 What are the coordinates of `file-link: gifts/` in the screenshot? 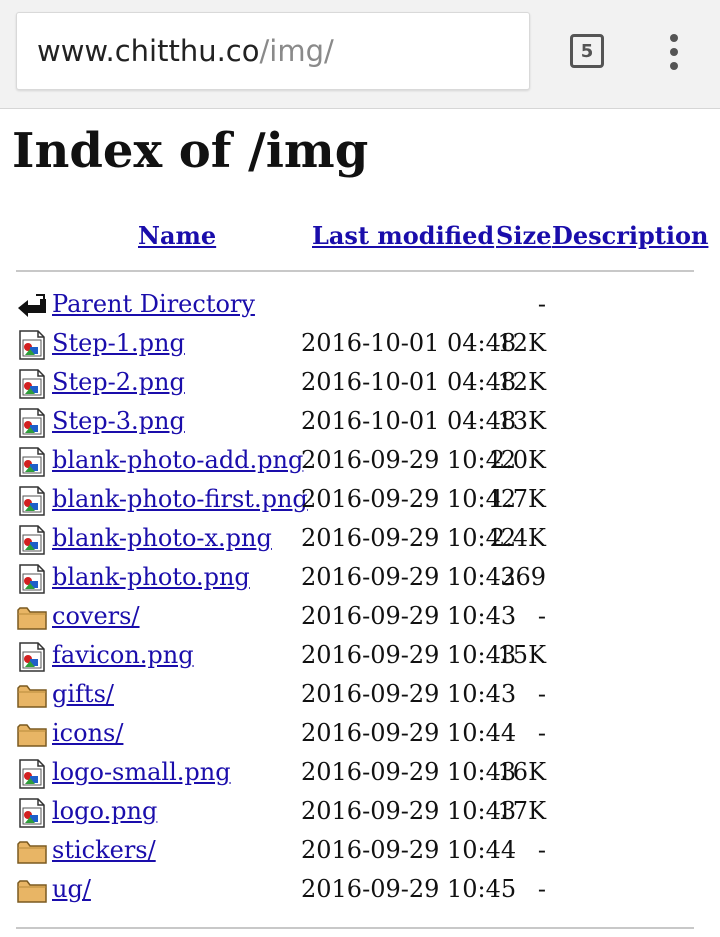 It's located at (83, 694).